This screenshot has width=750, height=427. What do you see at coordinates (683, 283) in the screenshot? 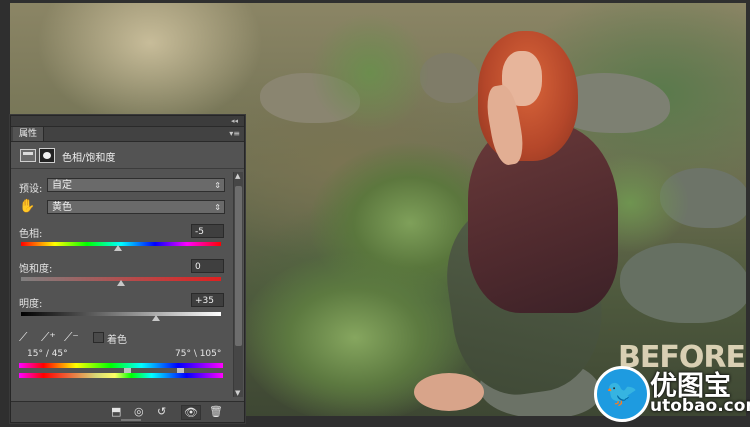
I see `rock` at bounding box center [683, 283].